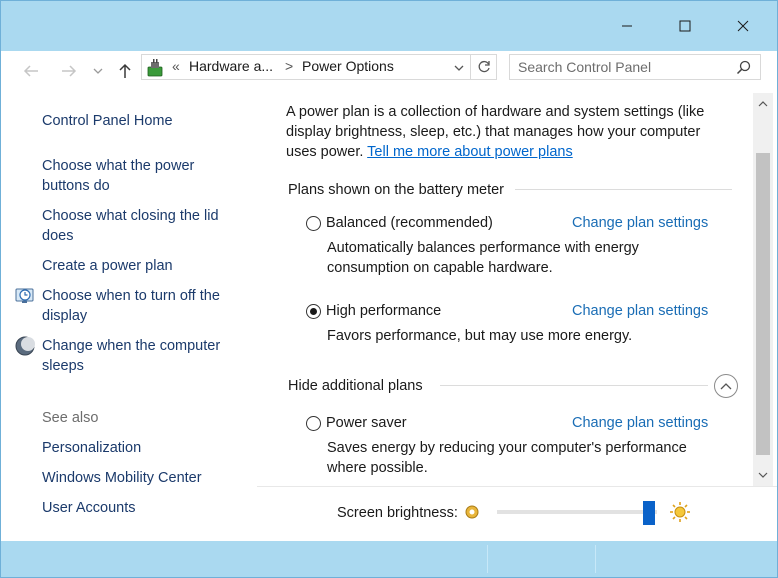 The image size is (778, 578). Describe the element at coordinates (142, 508) in the screenshot. I see `user-accounts-link: User Accounts` at that location.